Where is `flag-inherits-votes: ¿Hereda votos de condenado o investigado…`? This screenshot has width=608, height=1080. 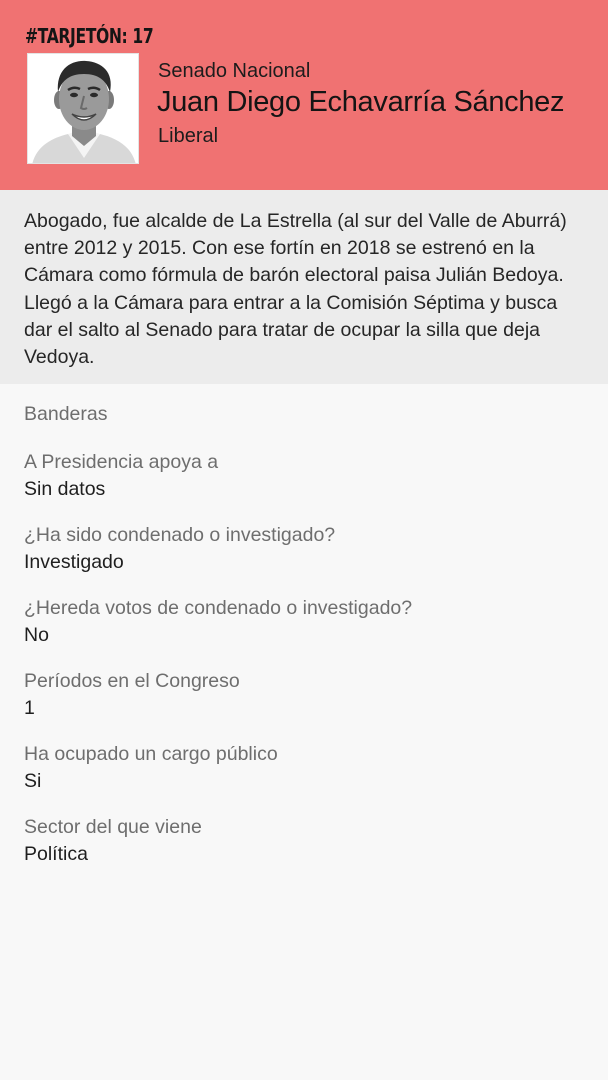
flag-inherits-votes: ¿Hereda votos de condenado o investigado… is located at coordinates (304, 621).